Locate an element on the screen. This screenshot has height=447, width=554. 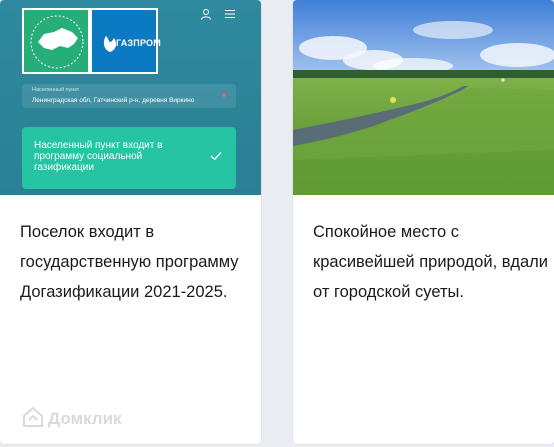
watermark-text: Домклик is located at coordinates (85, 418).